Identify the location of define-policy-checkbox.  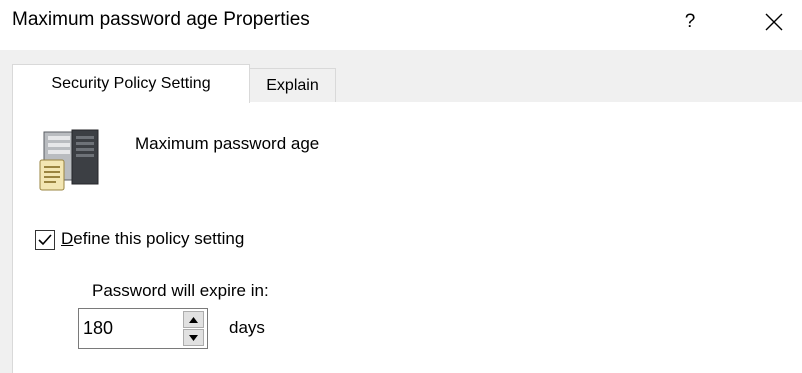
(45, 240).